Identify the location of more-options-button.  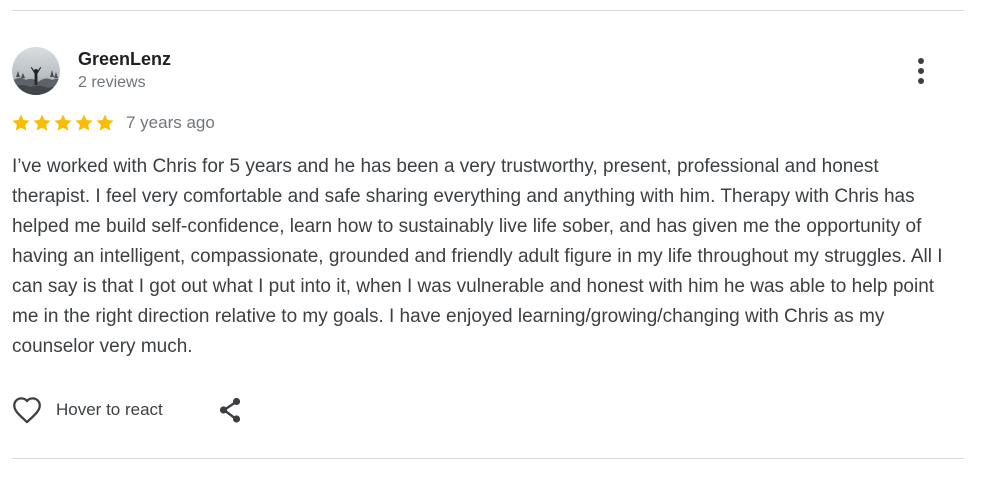
(921, 71).